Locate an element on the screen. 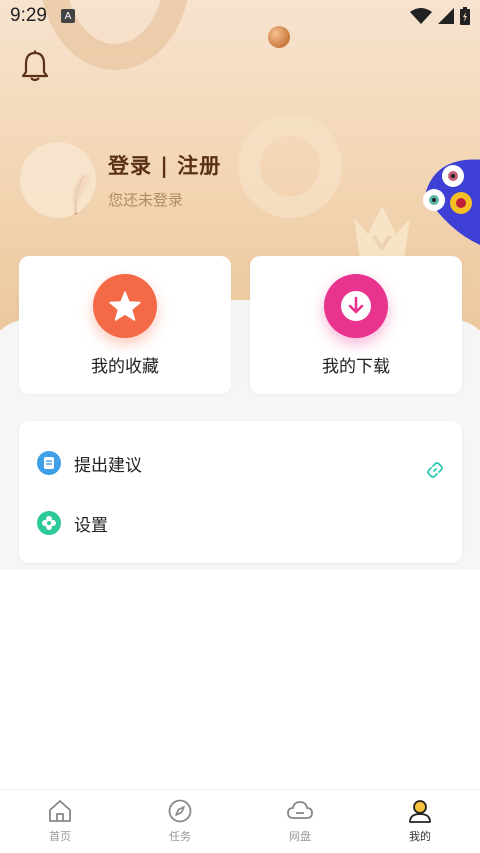 This screenshot has width=480, height=853. nav-item-home: 首页 is located at coordinates (60, 821).